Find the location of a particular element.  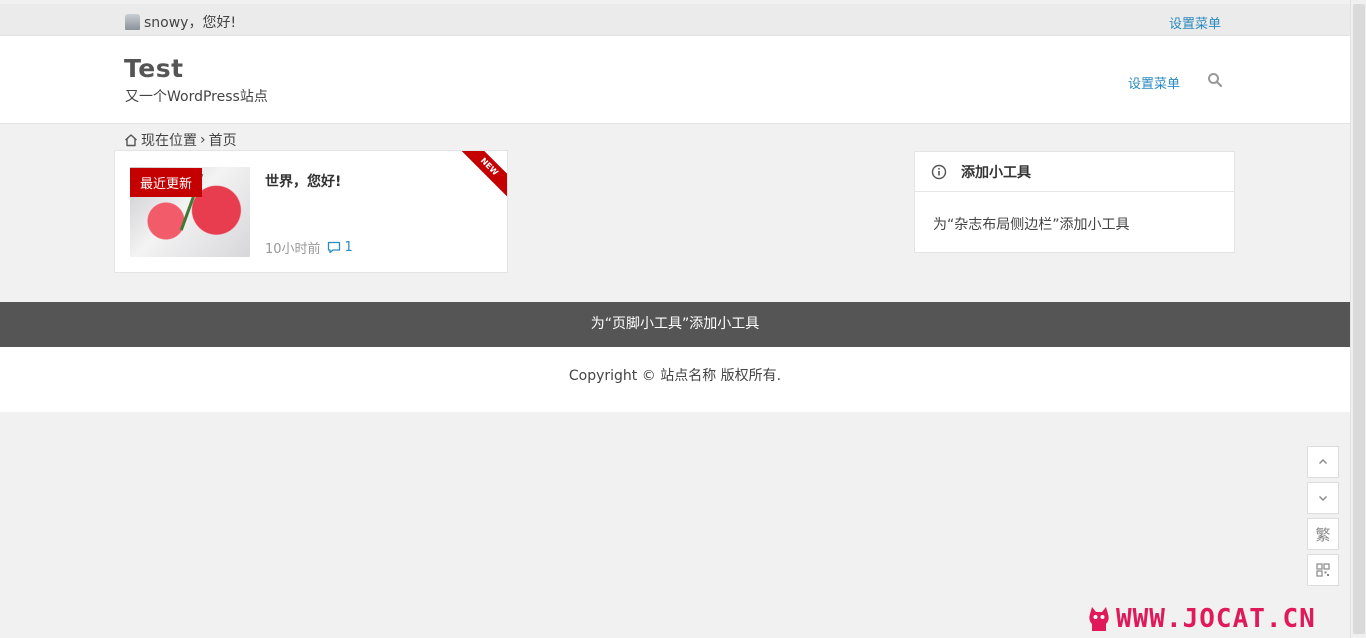

breadcrumb: 现在位置 › 首页 is located at coordinates (180, 140).